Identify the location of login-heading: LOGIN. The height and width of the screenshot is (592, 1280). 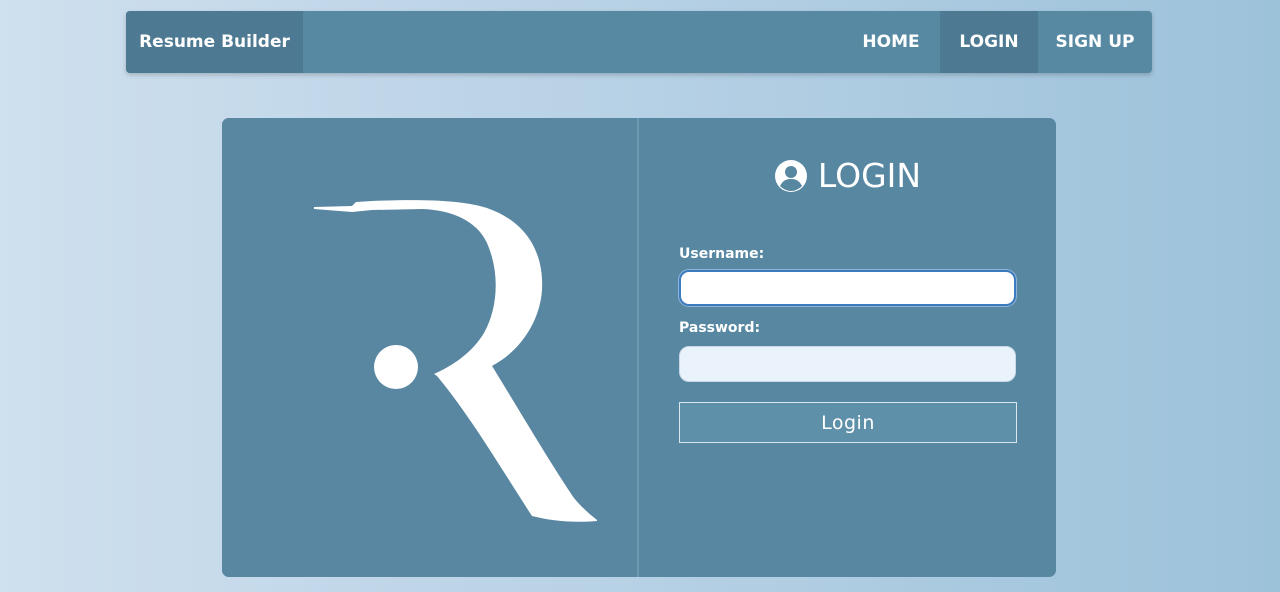
(847, 175).